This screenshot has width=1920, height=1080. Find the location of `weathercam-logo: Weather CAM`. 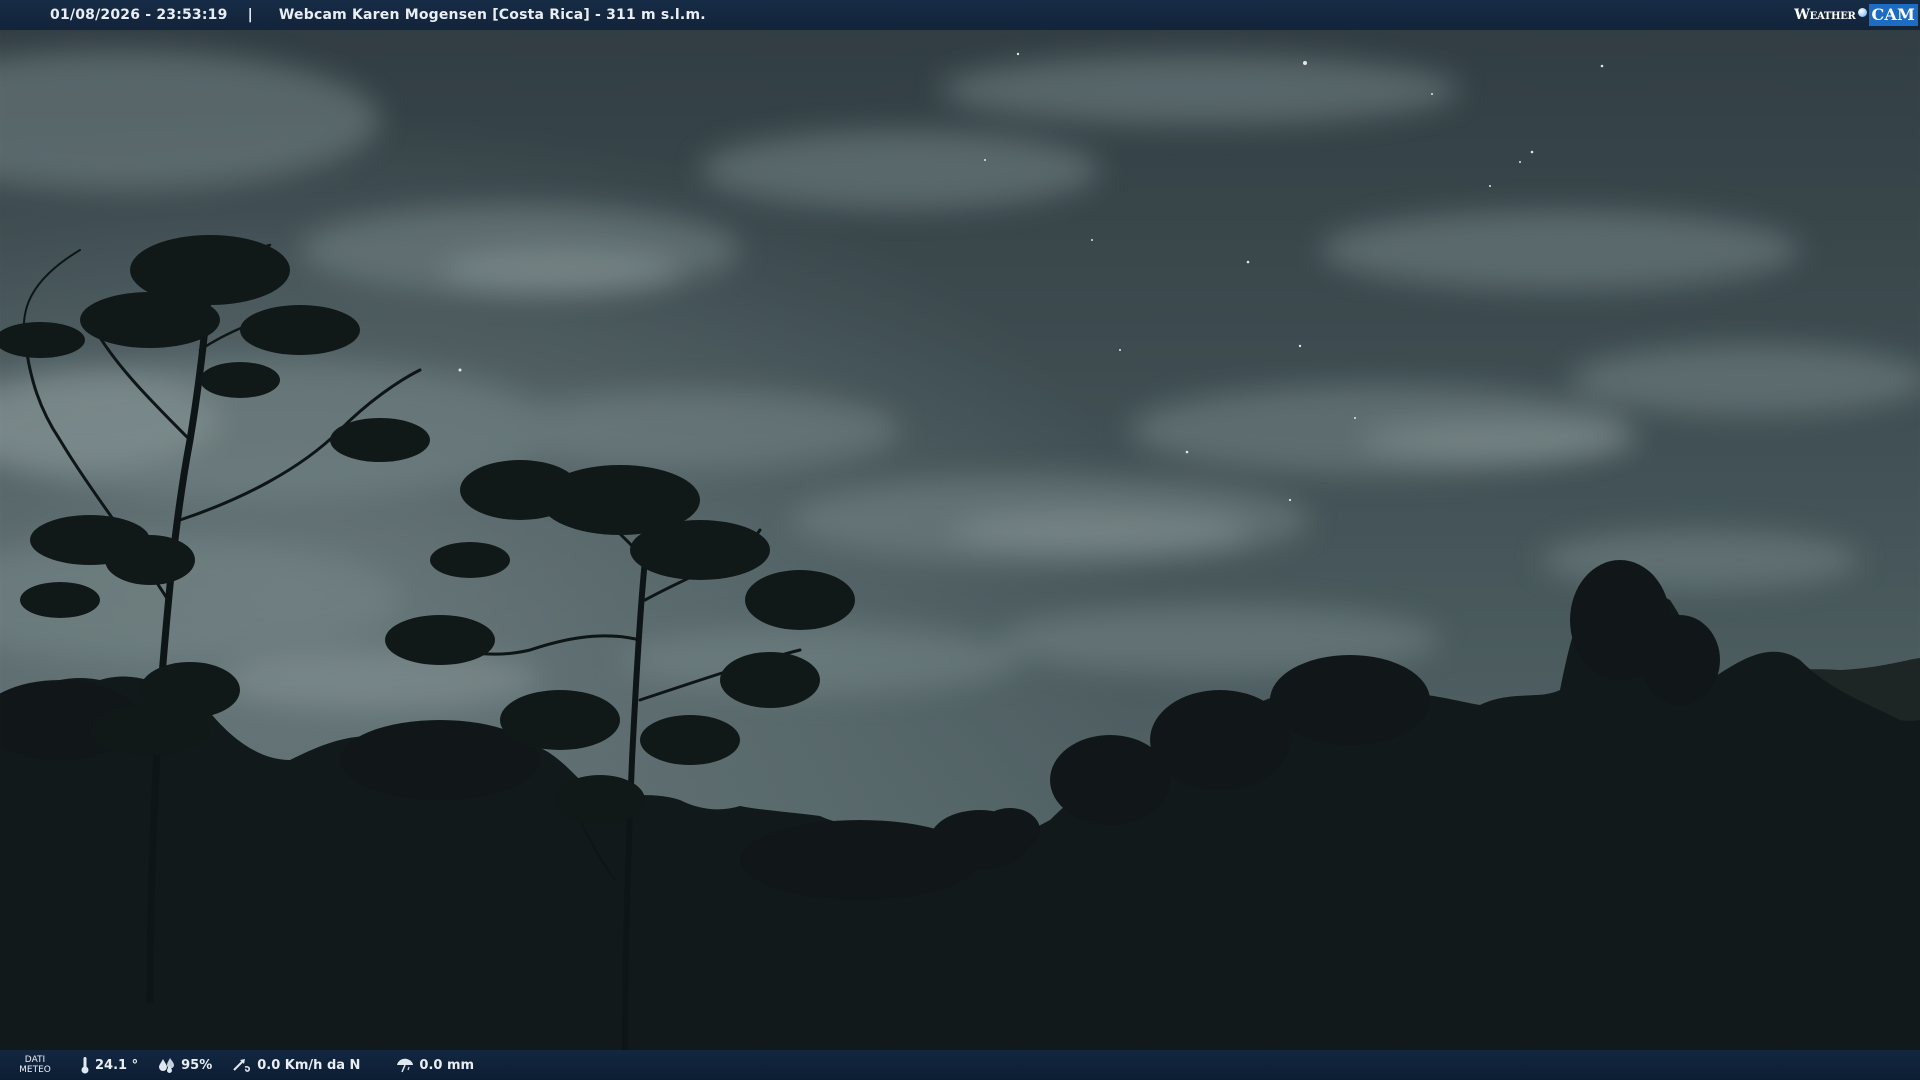

weathercam-logo: Weather CAM is located at coordinates (1856, 15).